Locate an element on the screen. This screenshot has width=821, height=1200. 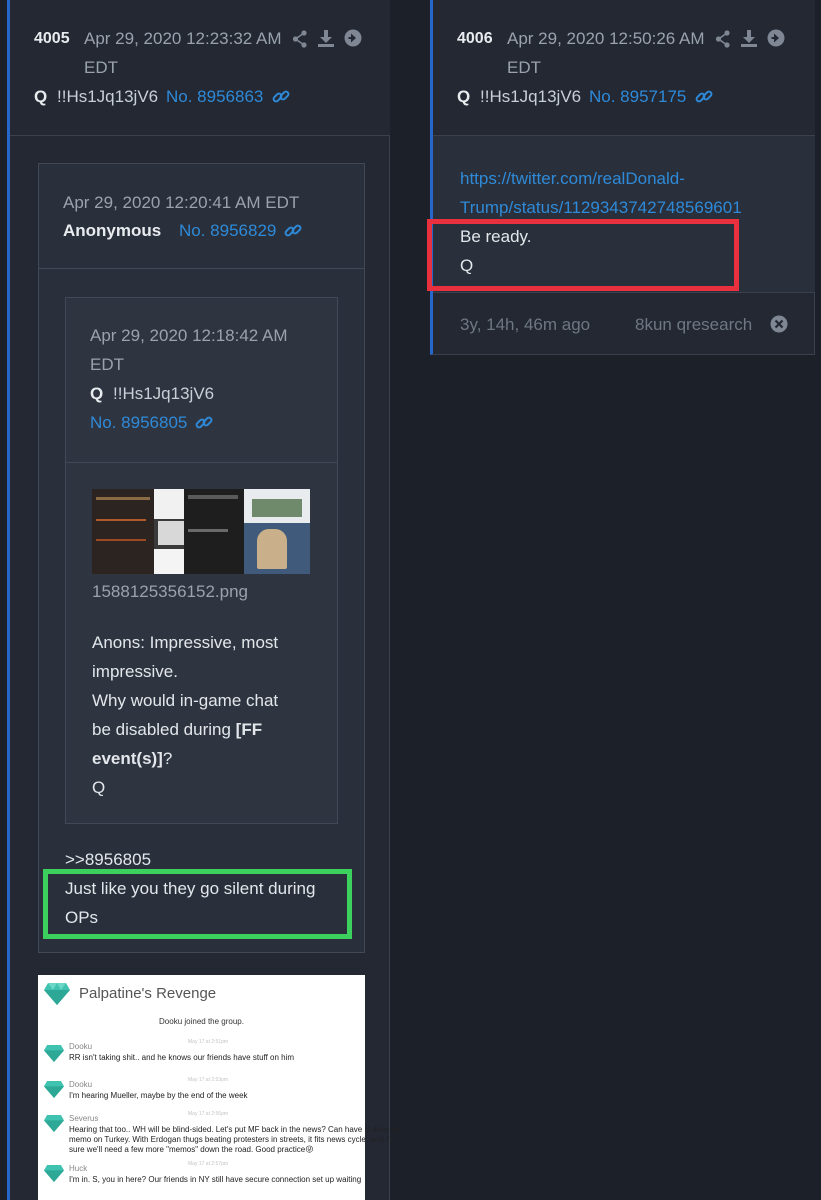
body-line: be disabled during [FF is located at coordinates (207, 729).